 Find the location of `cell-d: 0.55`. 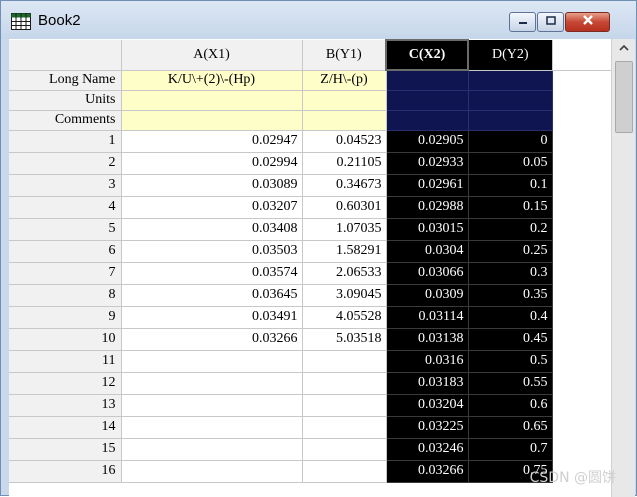

cell-d: 0.55 is located at coordinates (510, 383).